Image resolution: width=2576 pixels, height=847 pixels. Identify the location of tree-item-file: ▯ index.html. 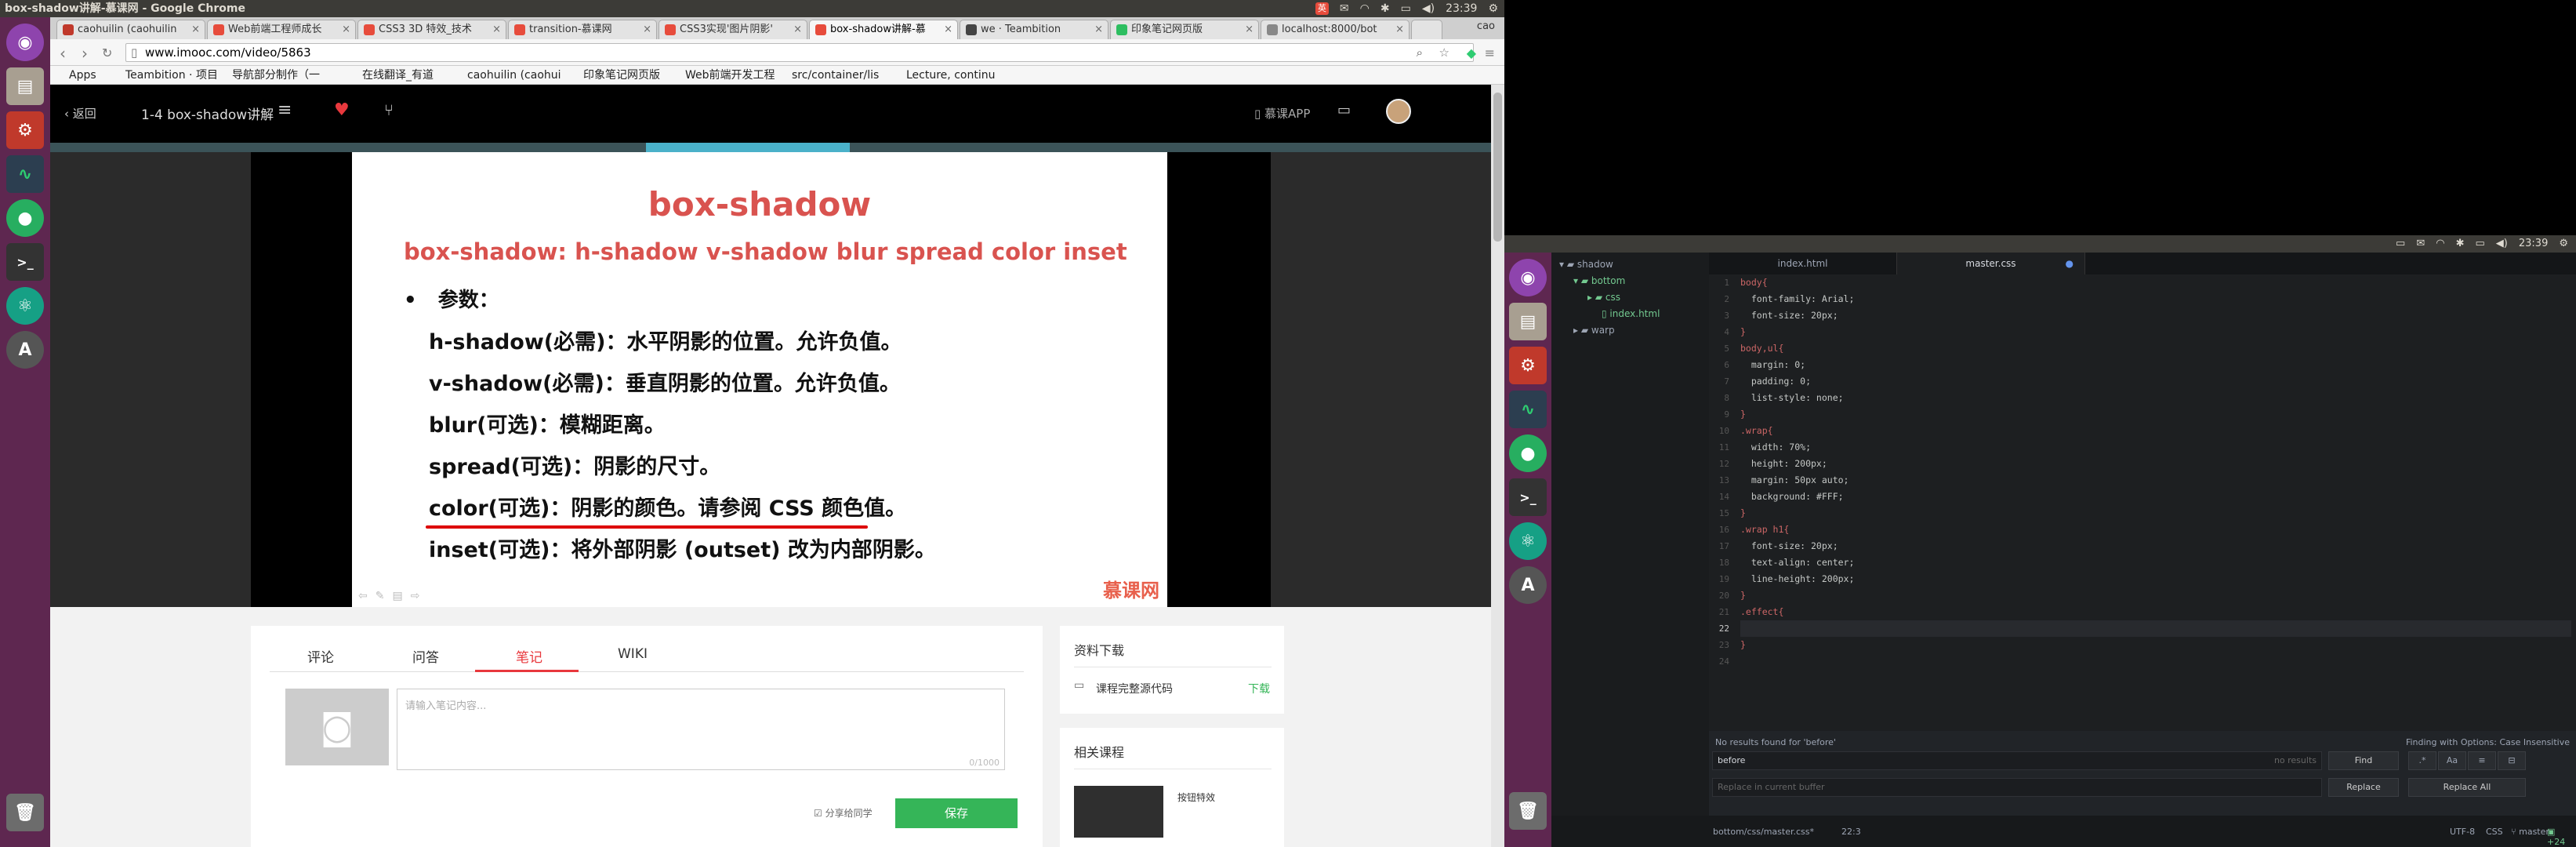
(1631, 313).